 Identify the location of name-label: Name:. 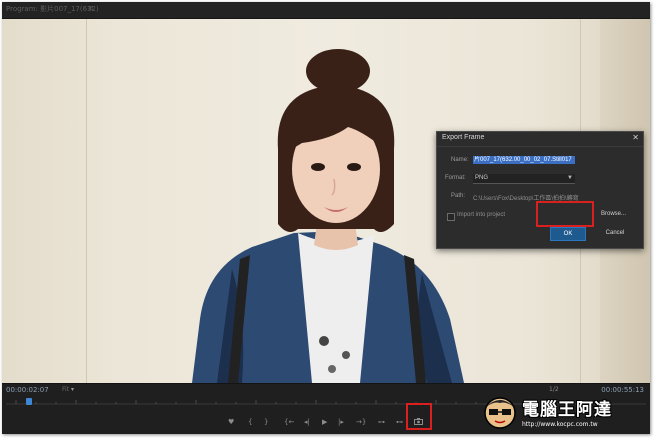
(460, 160).